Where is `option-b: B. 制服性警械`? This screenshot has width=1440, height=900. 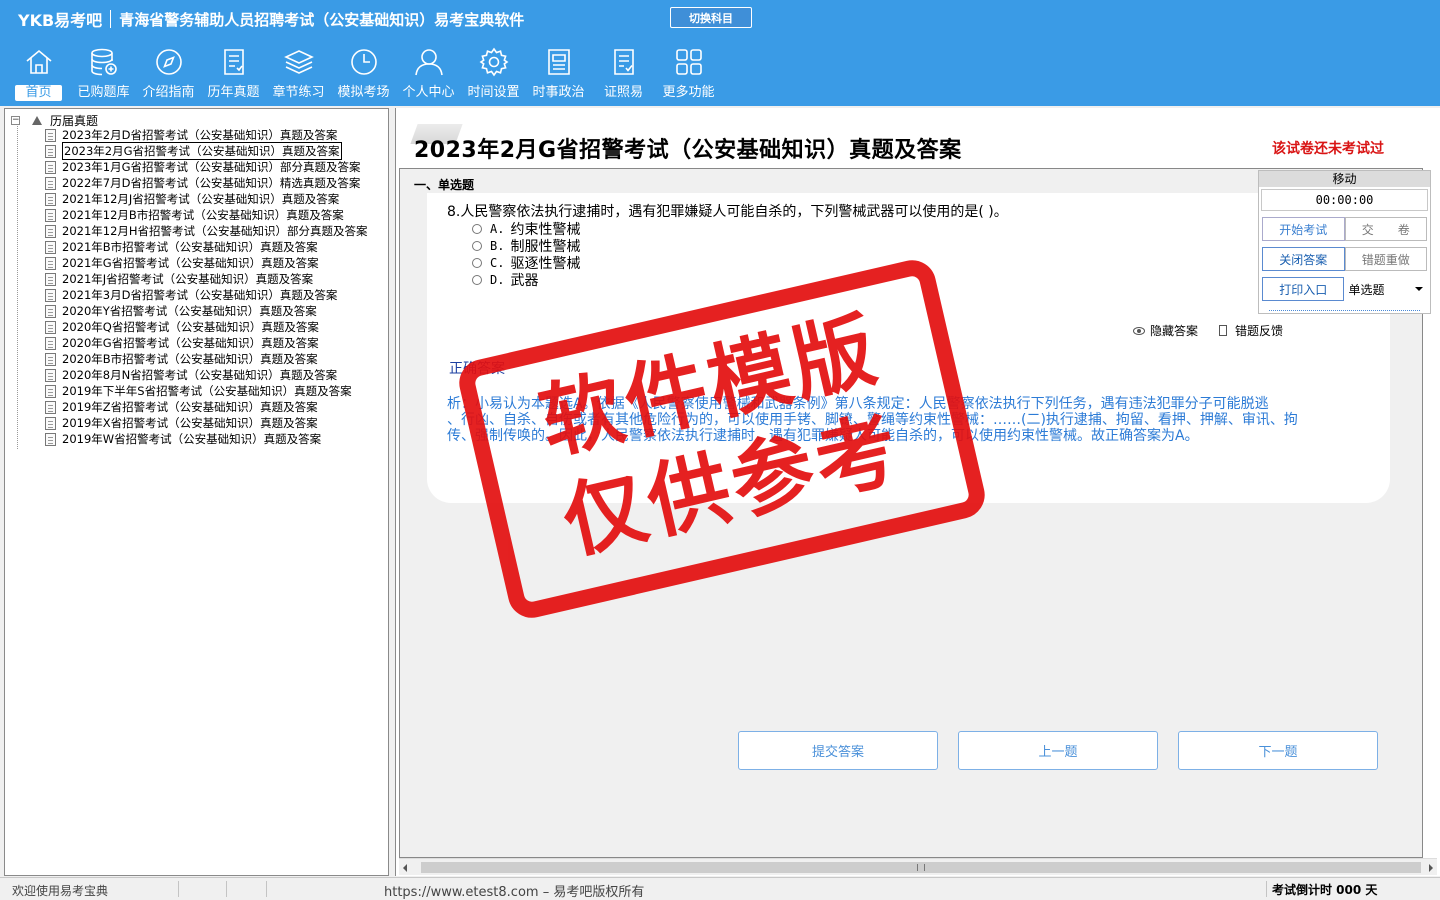 option-b: B. 制服性警械 is located at coordinates (526, 246).